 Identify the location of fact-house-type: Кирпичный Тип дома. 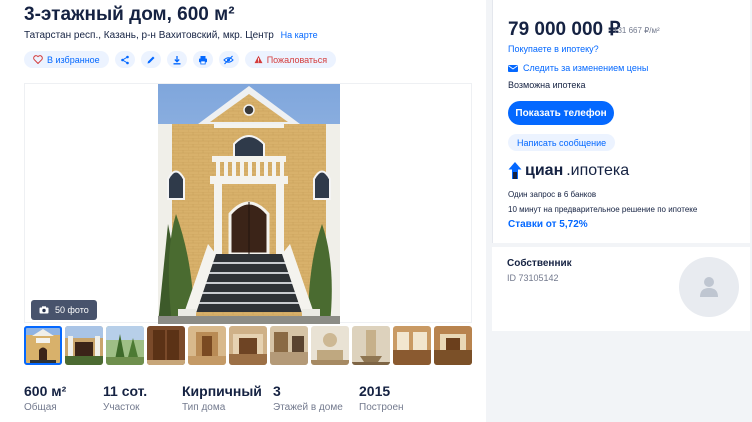
(227, 398).